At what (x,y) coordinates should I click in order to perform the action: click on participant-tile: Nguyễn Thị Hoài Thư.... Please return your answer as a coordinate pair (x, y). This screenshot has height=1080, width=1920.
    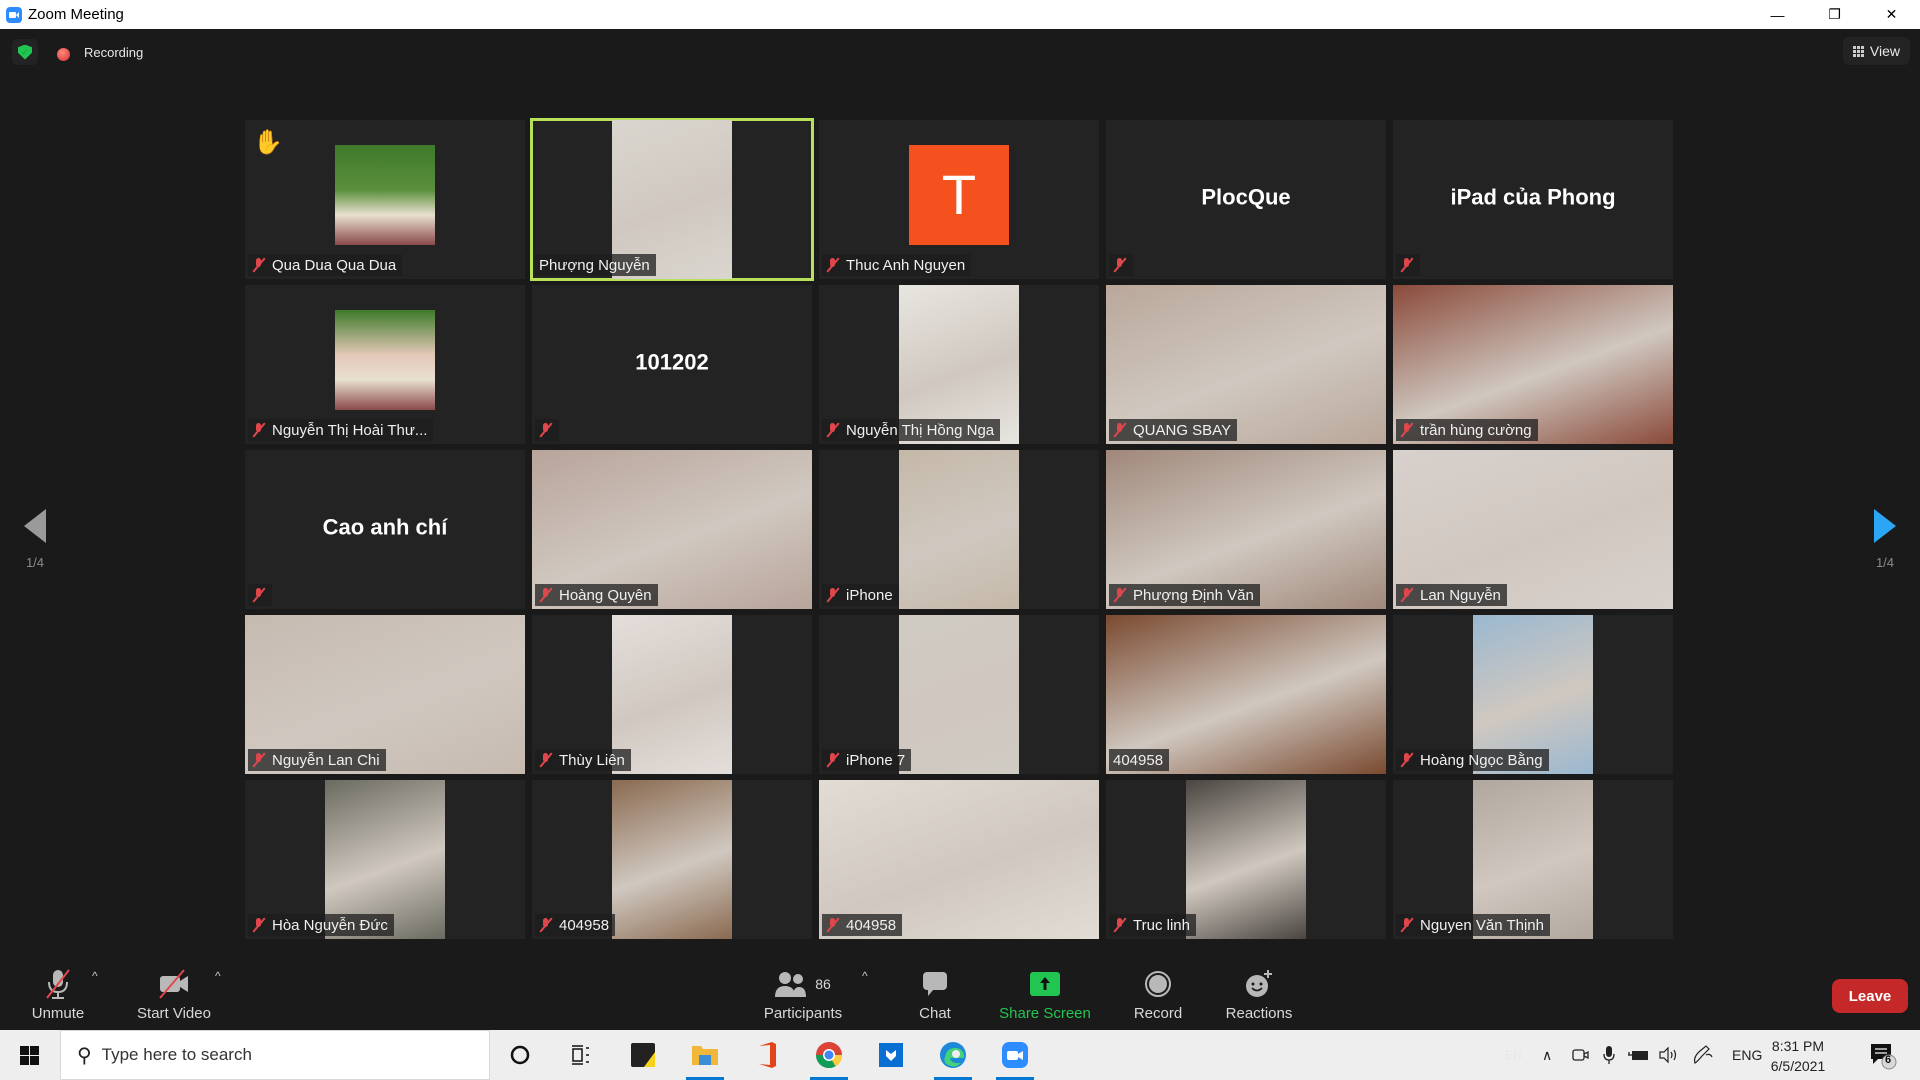
    Looking at the image, I should click on (385, 364).